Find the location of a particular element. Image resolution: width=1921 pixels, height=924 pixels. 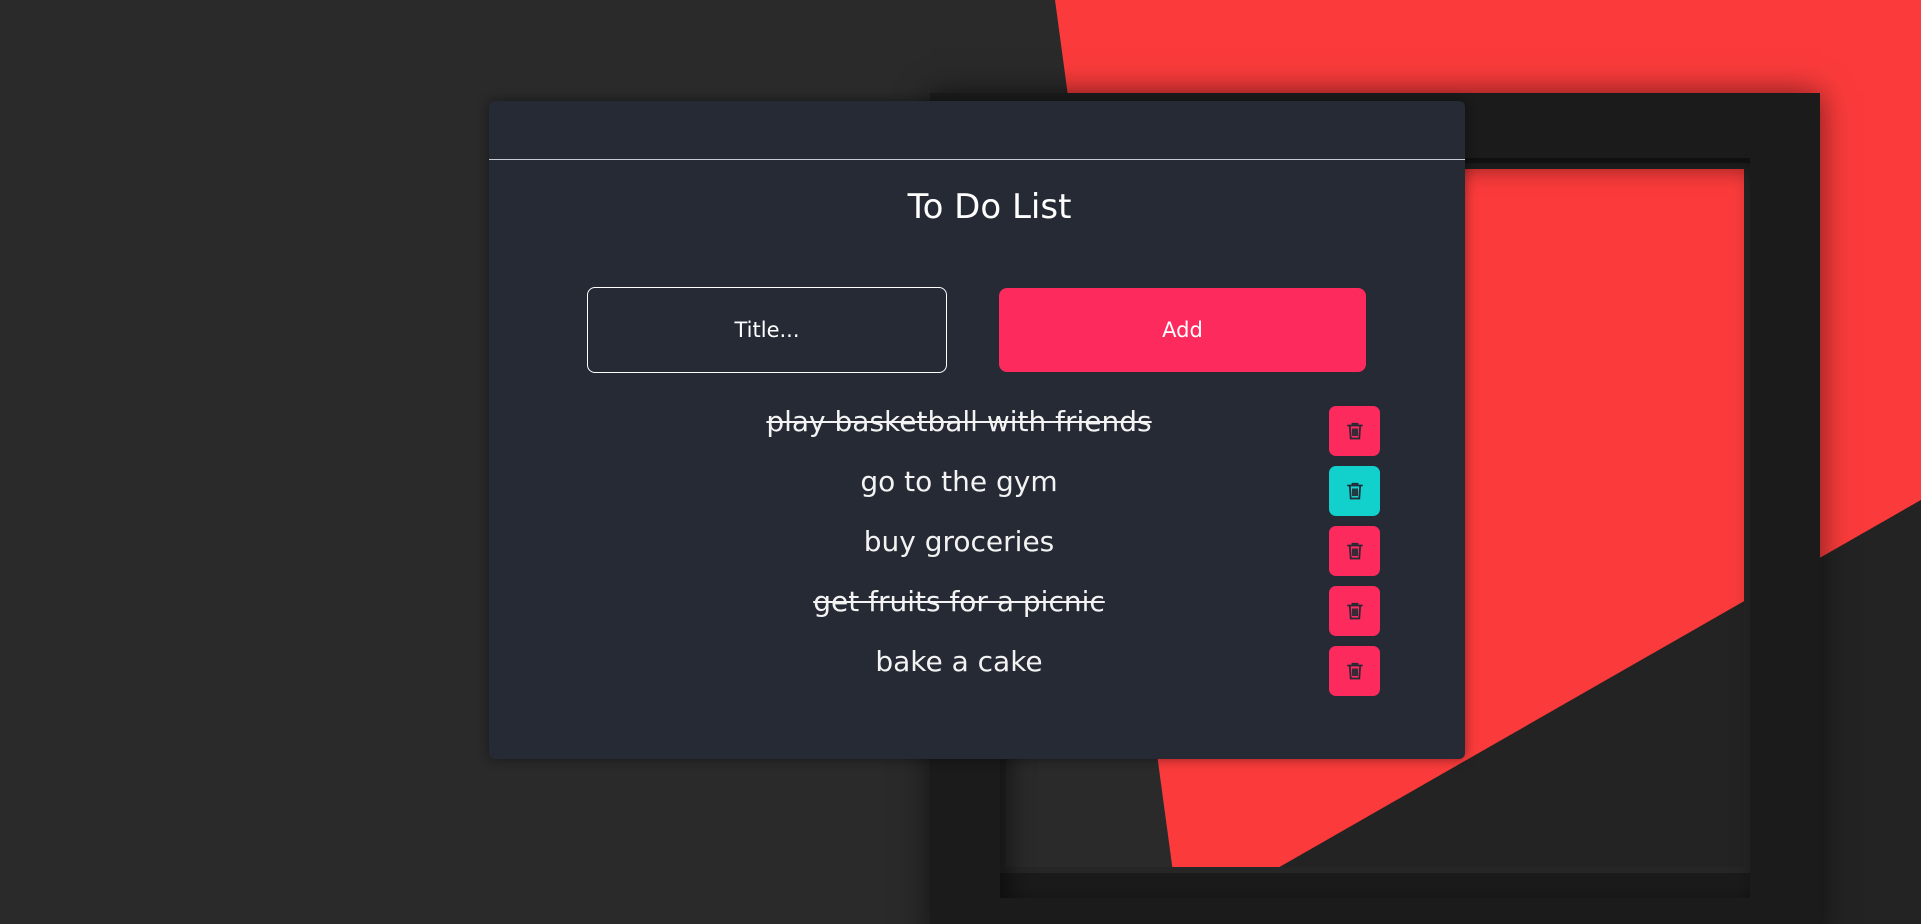

todo-text: buy groceries is located at coordinates (959, 542).